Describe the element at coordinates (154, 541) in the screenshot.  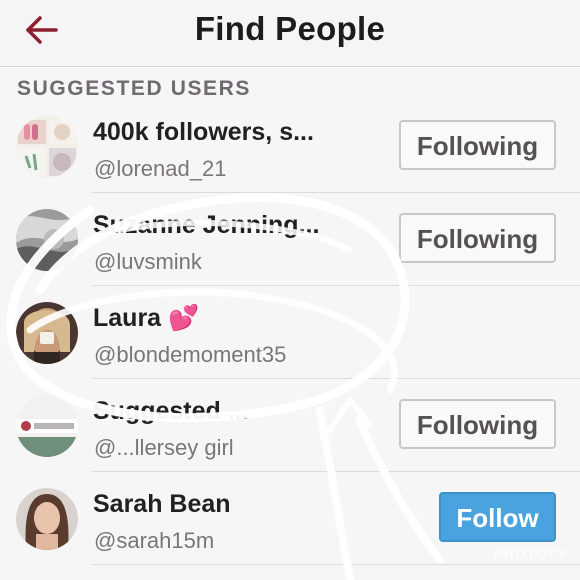
I see `user-handle: @sarah15m` at that location.